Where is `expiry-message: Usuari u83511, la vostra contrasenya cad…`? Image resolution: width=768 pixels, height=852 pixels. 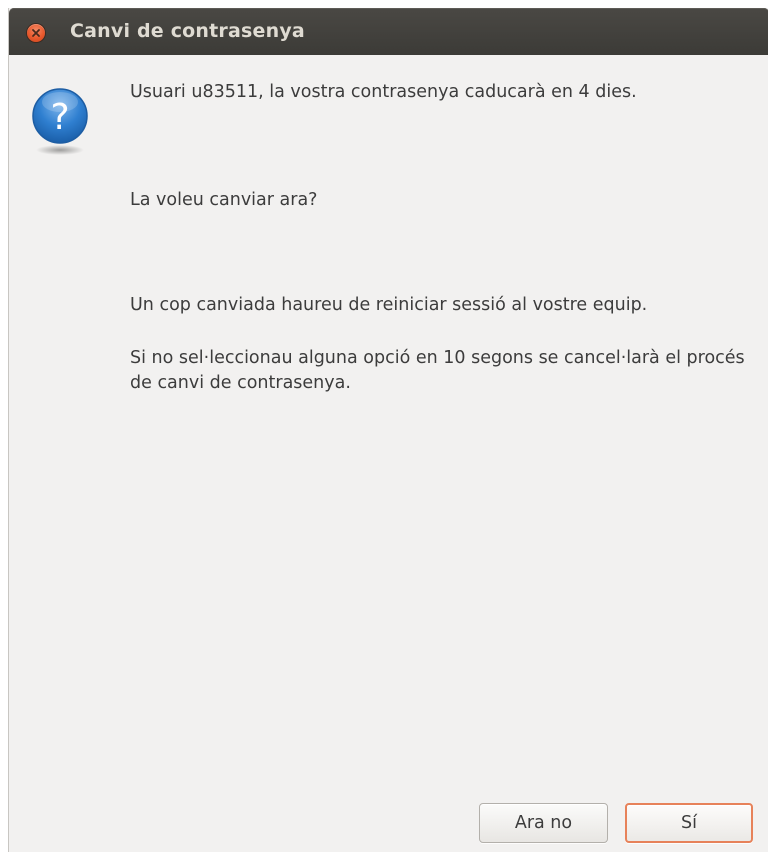
expiry-message: Usuari u83511, la vostra contrasenya cad… is located at coordinates (383, 92).